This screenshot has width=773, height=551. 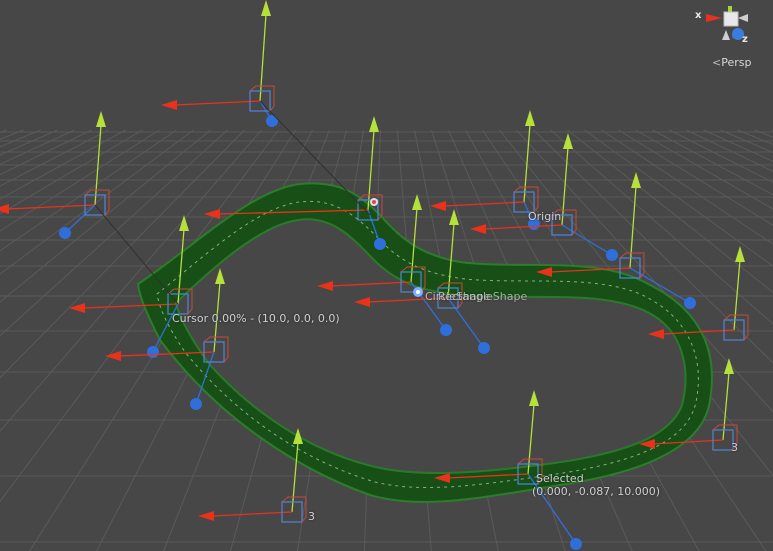 What do you see at coordinates (80, 219) in the screenshot?
I see `z-axis-line` at bounding box center [80, 219].